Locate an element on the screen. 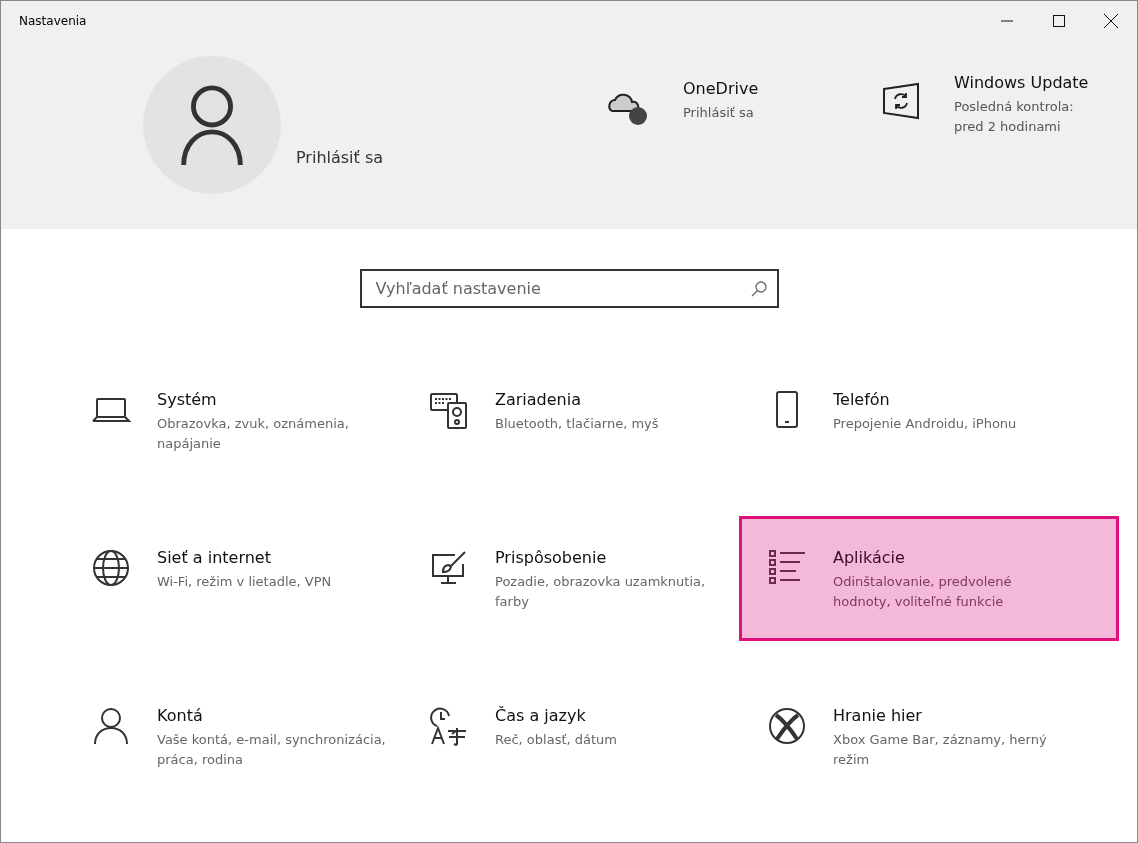  category-tile: Systém Obrazovka, zvuk, oznámenia, napájanie is located at coordinates (232, 420).